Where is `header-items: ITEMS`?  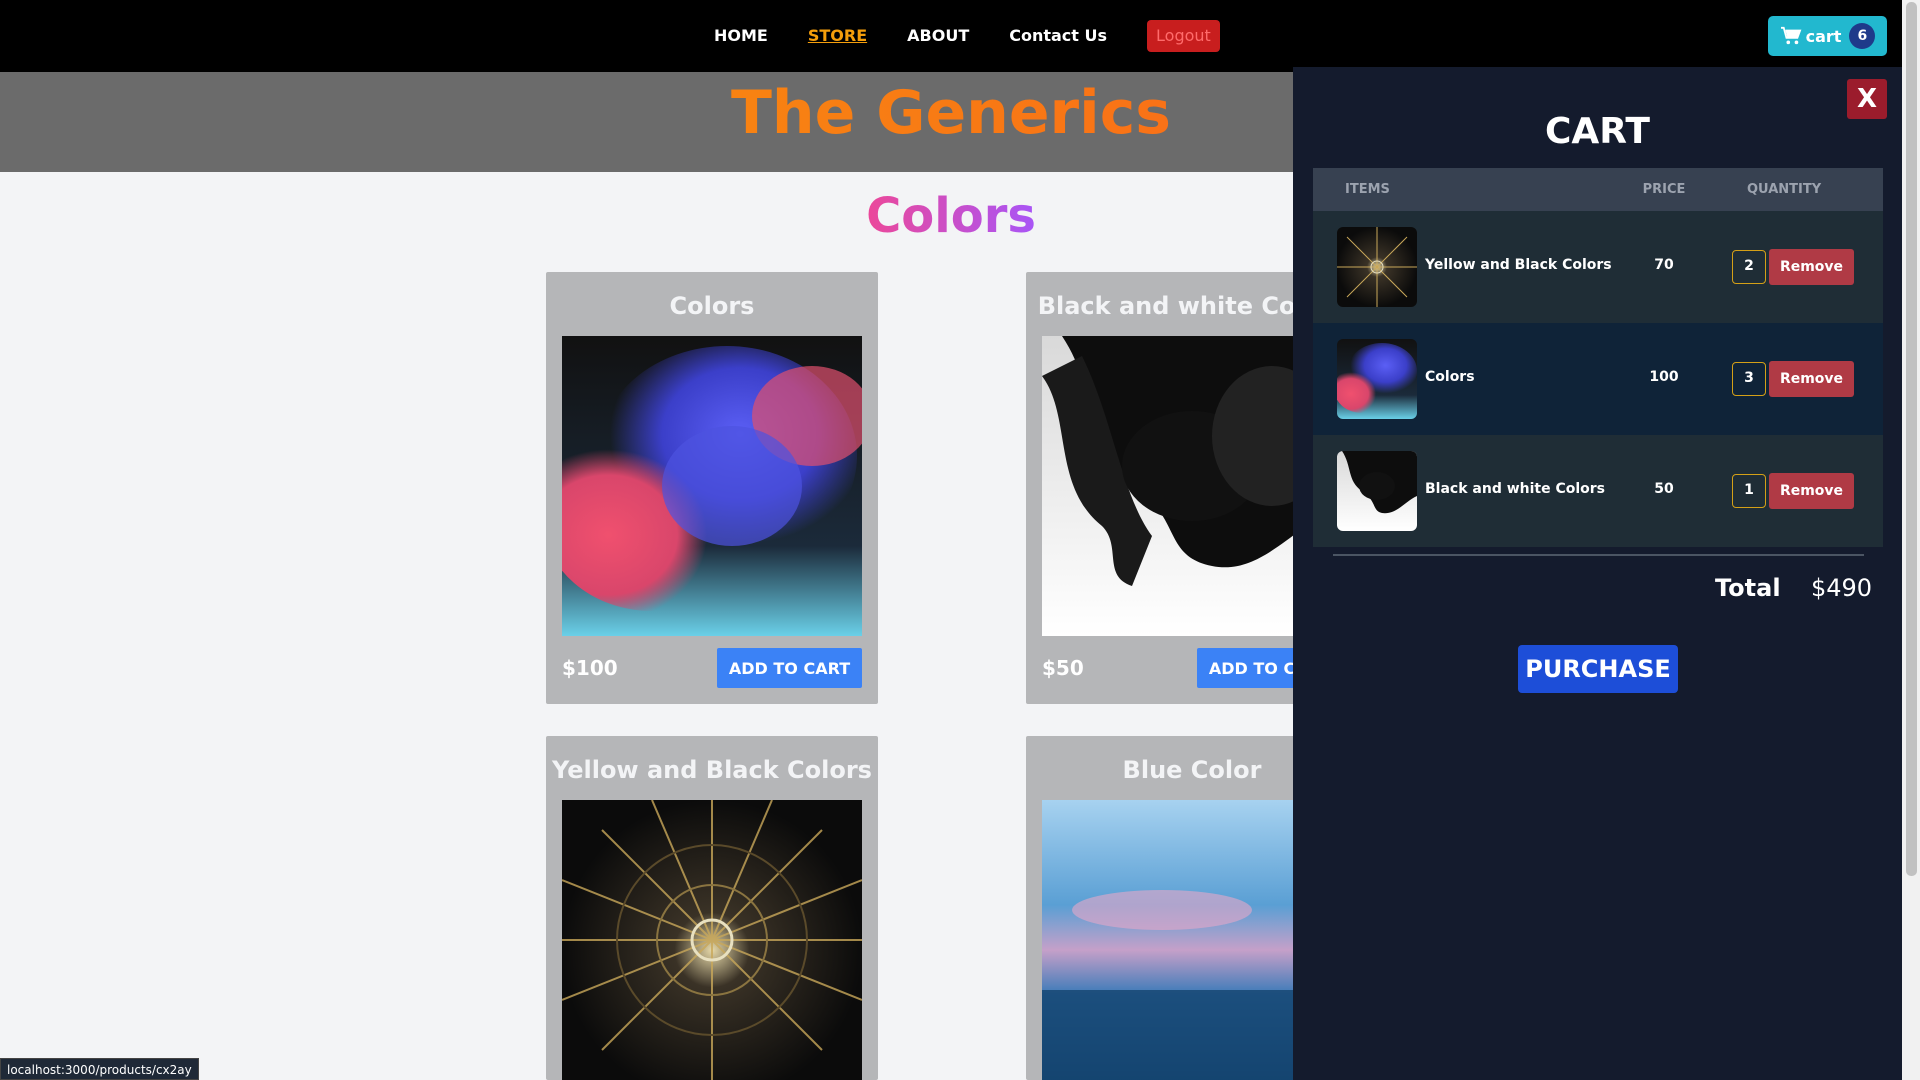
header-items: ITEMS is located at coordinates (1367, 189).